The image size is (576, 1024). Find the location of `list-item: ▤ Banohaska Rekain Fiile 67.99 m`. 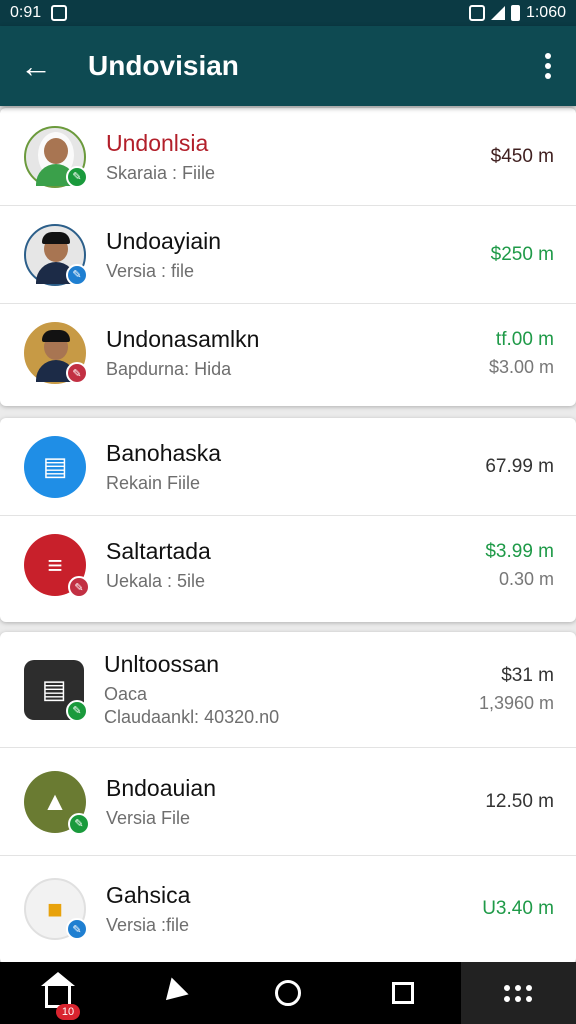

list-item: ▤ Banohaska Rekain Fiile 67.99 m is located at coordinates (288, 467).